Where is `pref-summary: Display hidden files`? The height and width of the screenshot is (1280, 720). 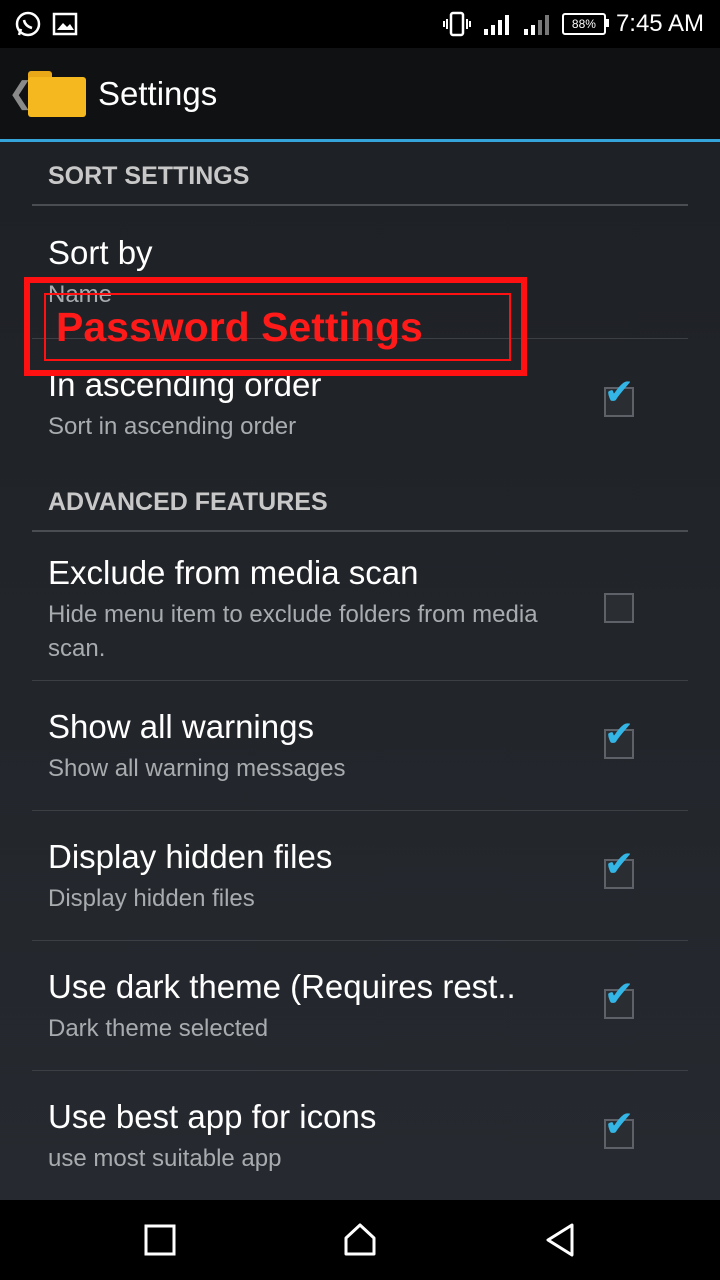
pref-summary: Display hidden files is located at coordinates (151, 898).